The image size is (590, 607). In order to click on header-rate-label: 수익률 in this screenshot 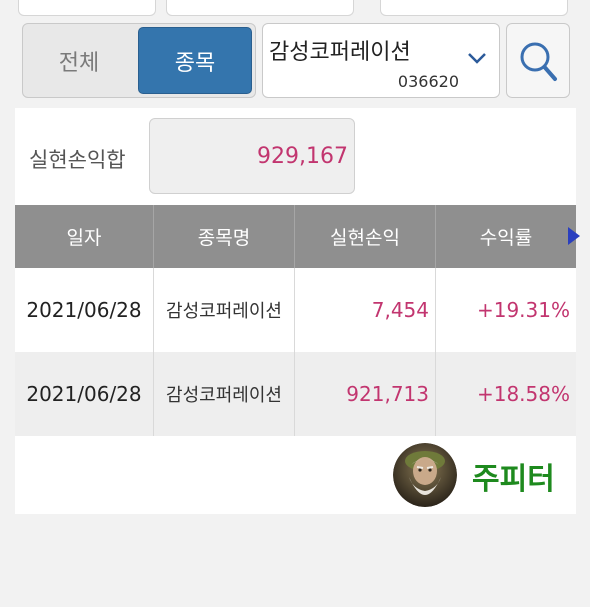, I will do `click(506, 238)`.